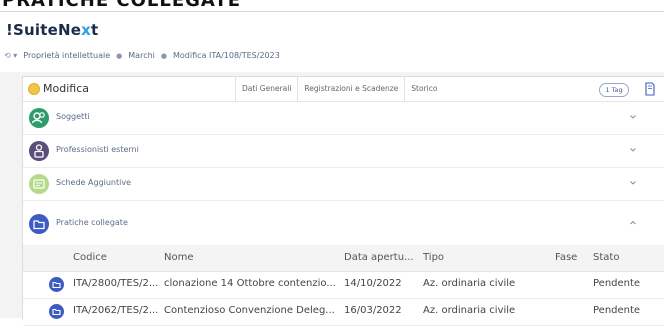  Describe the element at coordinates (566, 257) in the screenshot. I see `column-header-fase: Fase` at that location.